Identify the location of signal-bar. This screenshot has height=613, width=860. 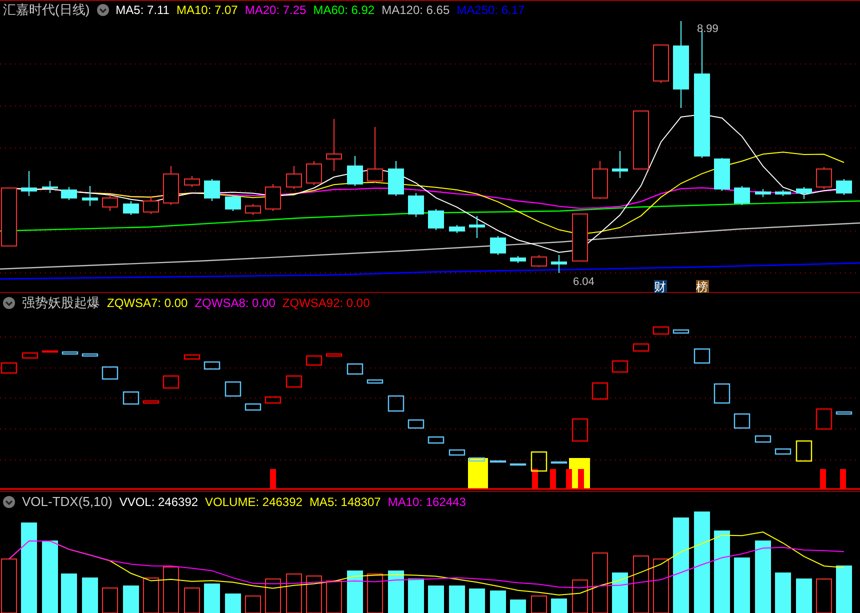
(478, 473).